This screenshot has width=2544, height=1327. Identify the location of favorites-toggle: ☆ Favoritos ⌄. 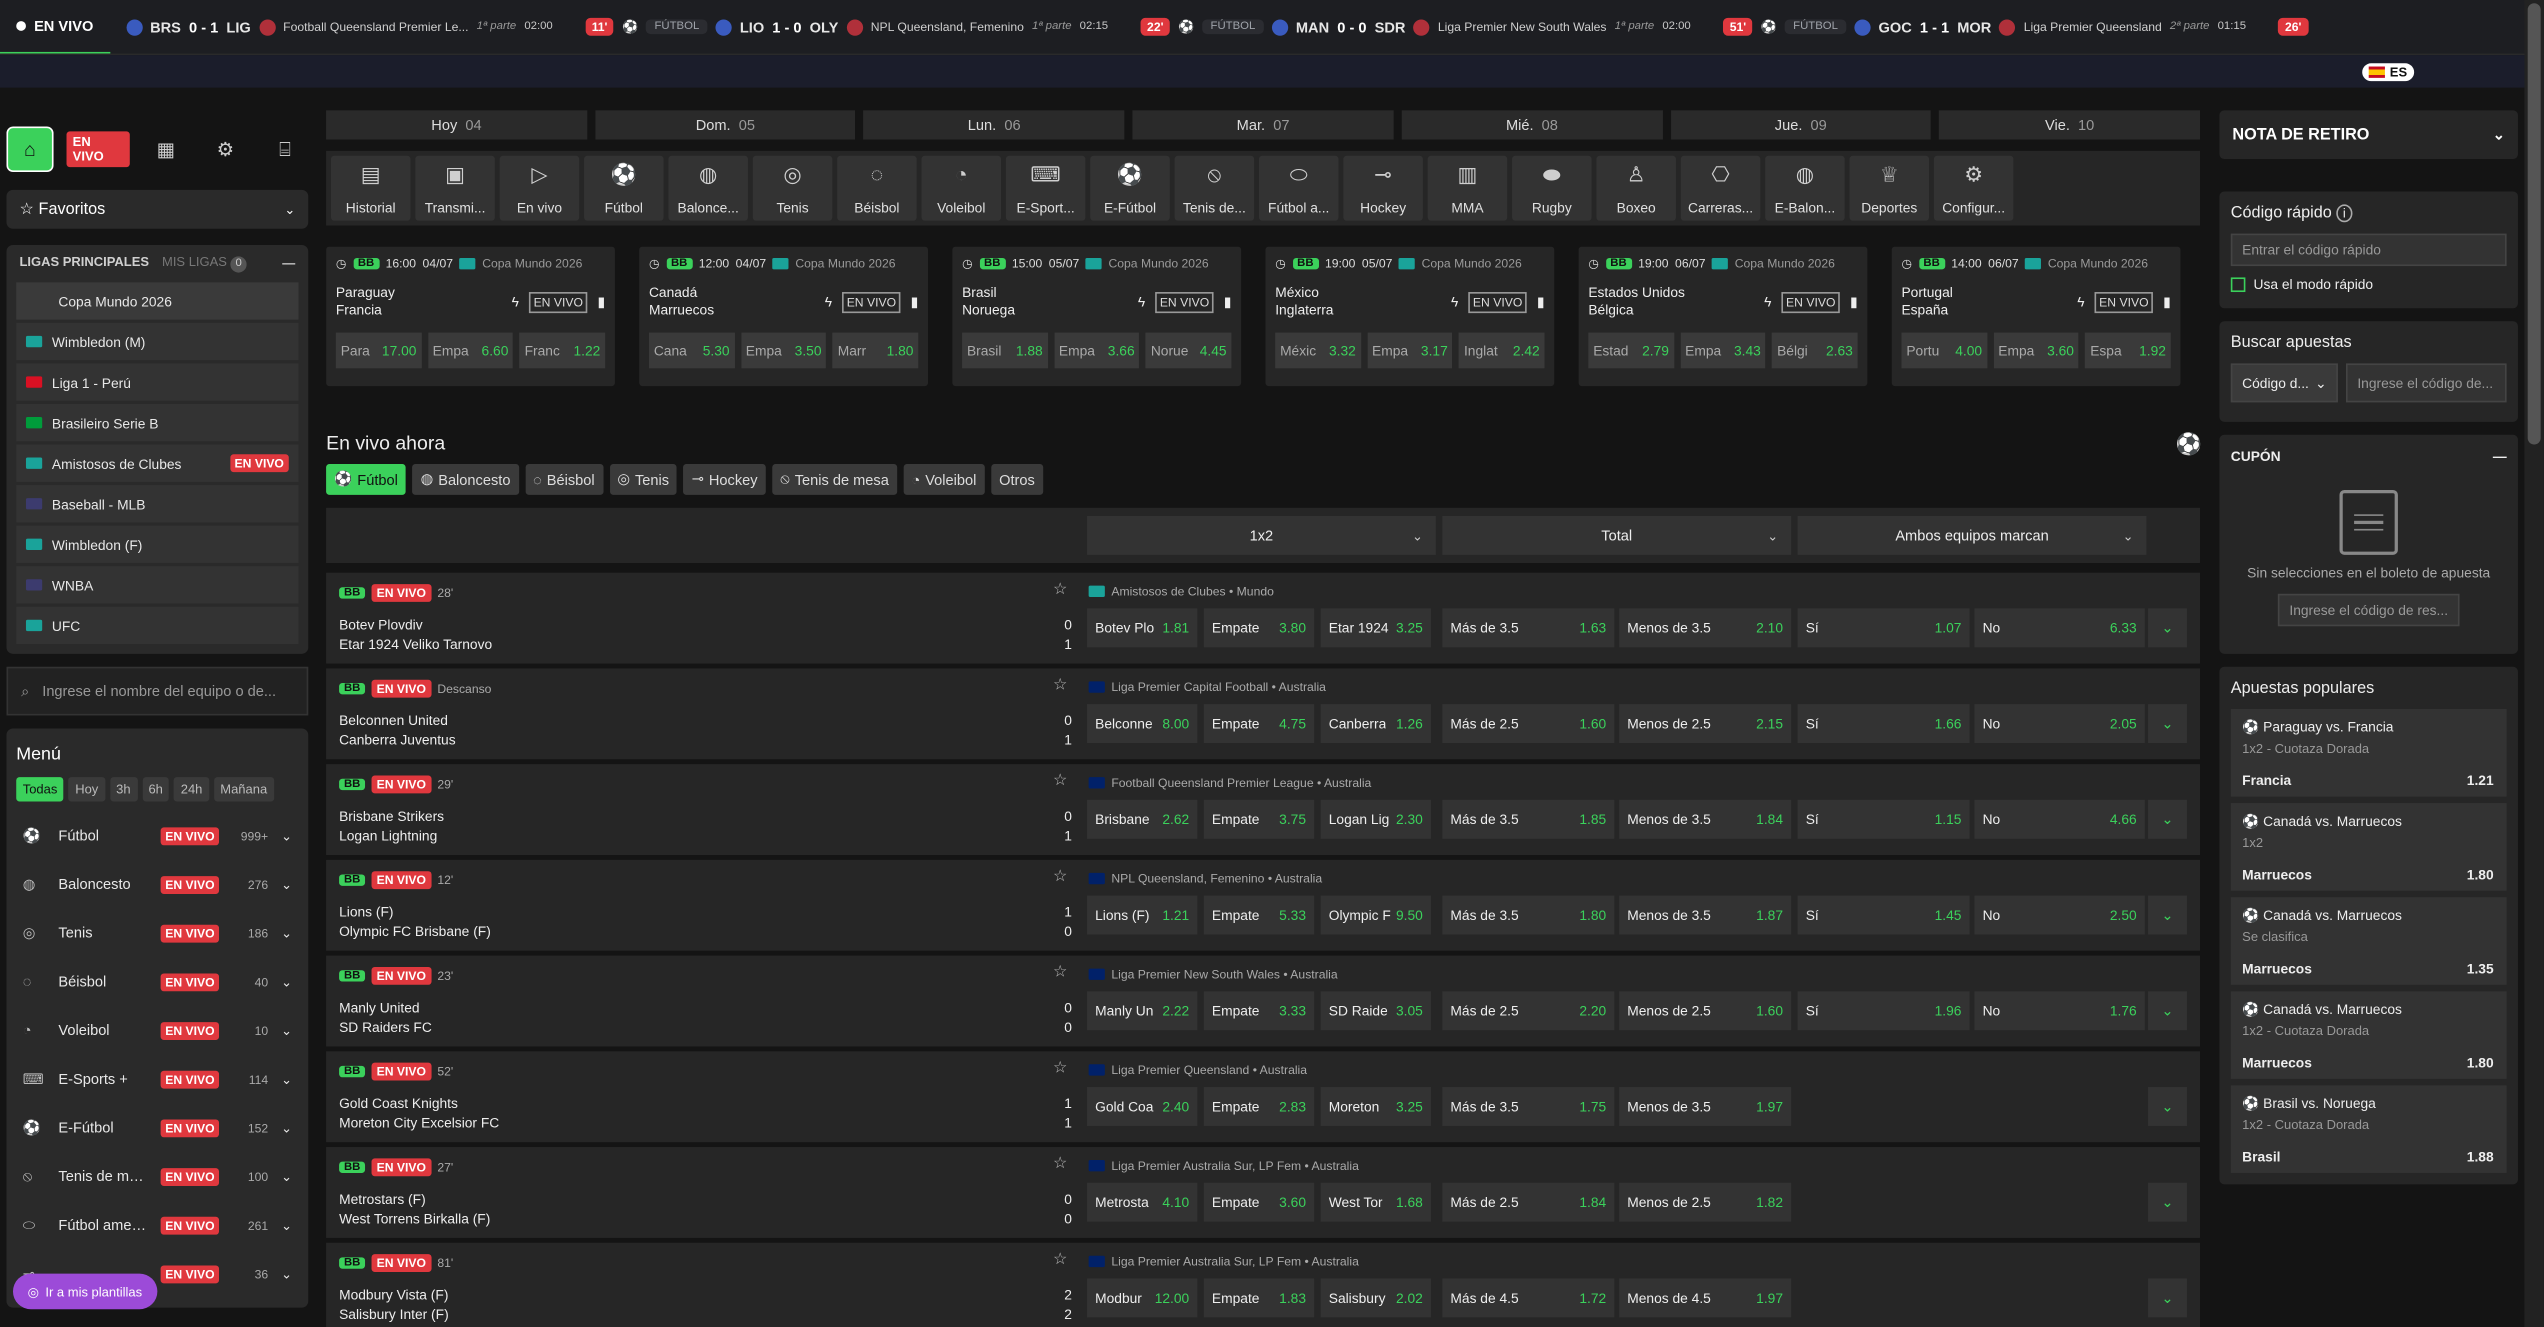
(157, 209).